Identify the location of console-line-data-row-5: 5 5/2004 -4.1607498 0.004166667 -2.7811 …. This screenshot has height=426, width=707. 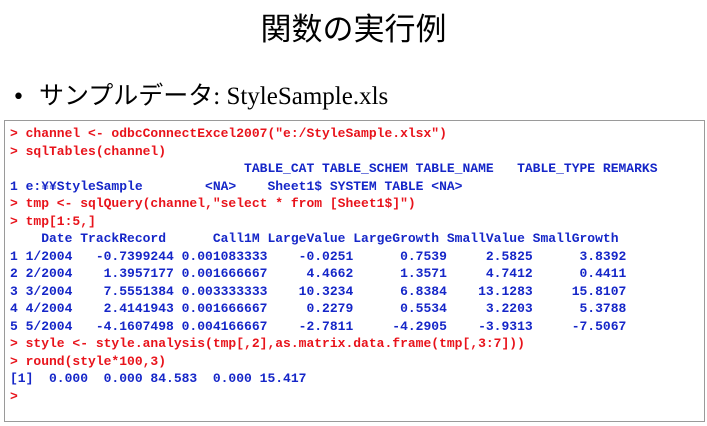
(318, 326).